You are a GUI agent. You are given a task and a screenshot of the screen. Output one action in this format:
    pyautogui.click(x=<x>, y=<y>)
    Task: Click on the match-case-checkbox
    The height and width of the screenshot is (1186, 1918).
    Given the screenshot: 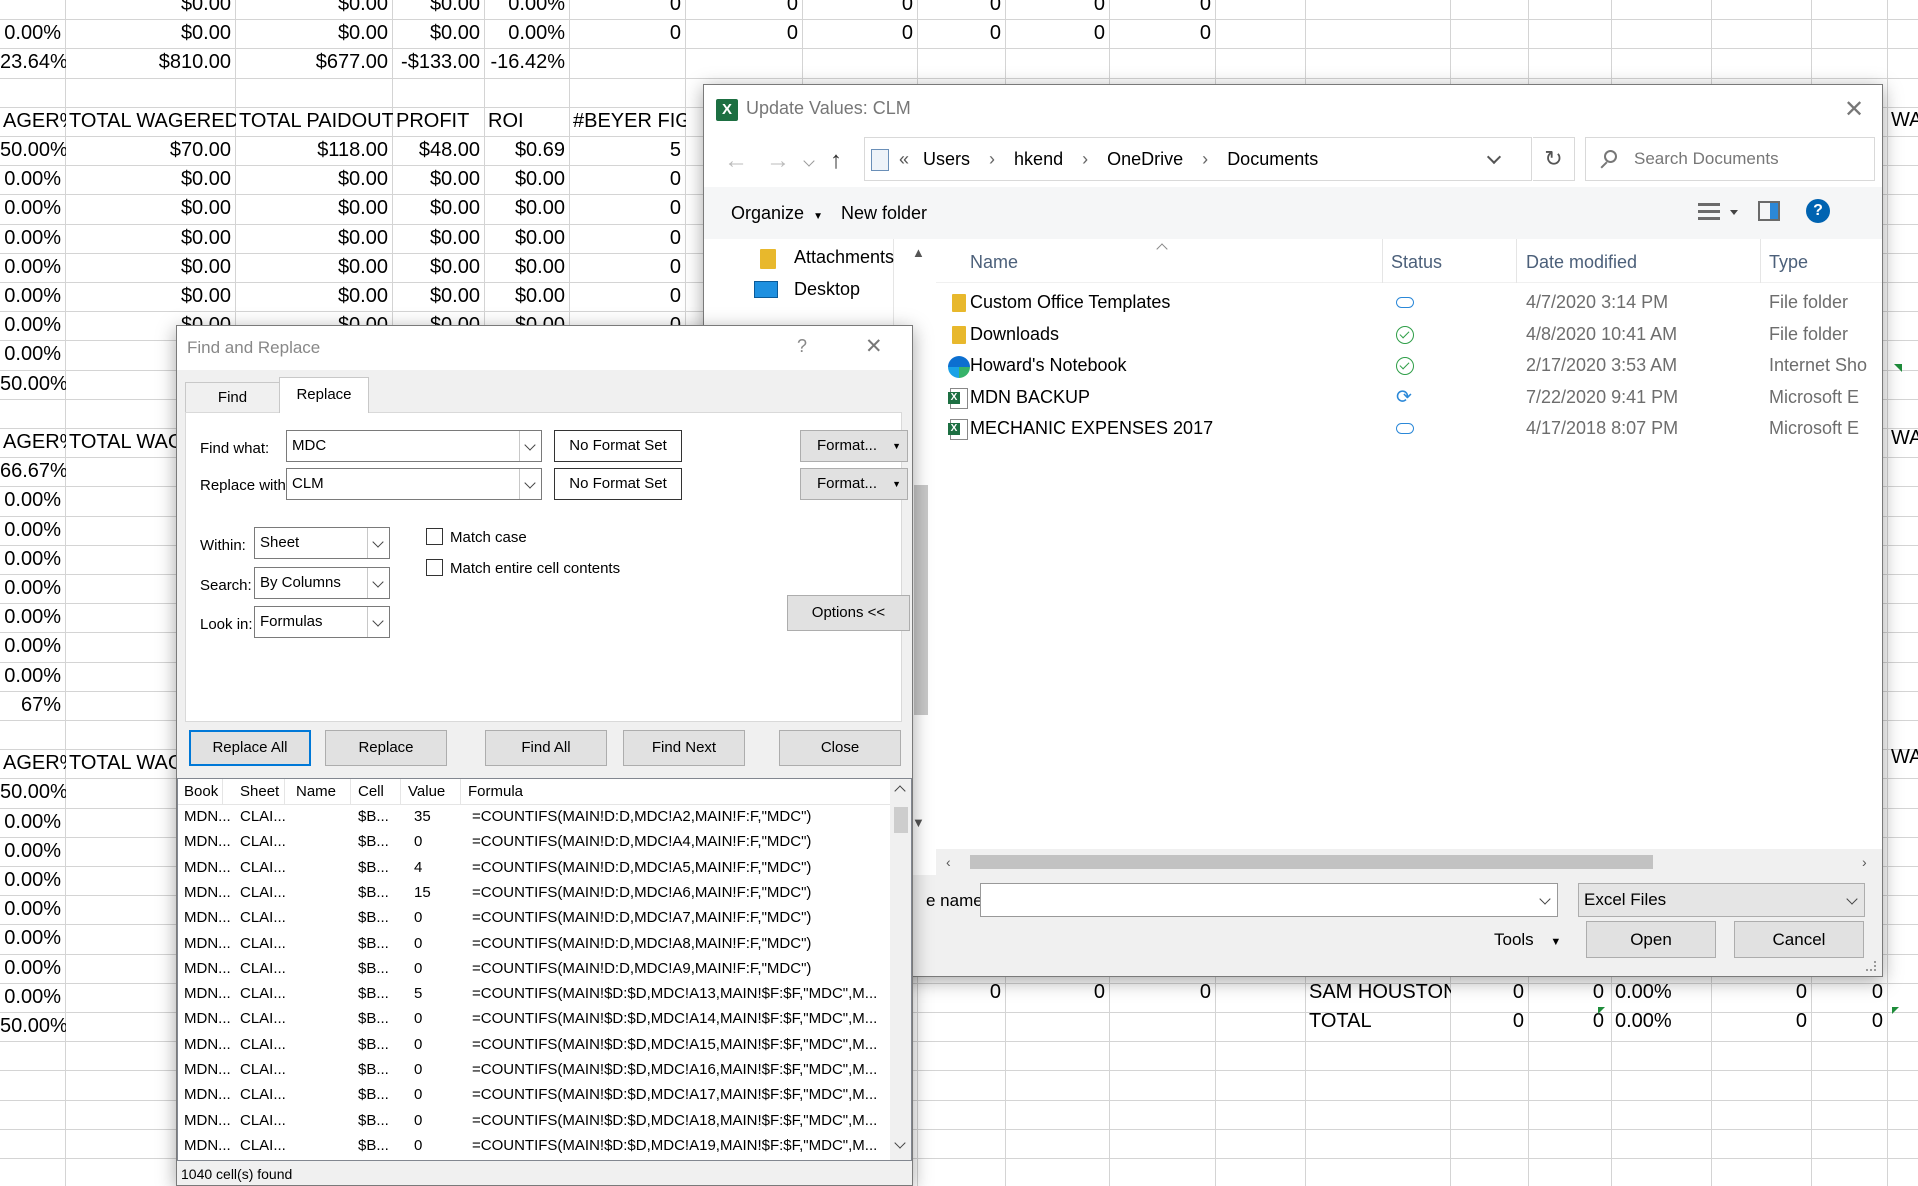 What is the action you would take?
    pyautogui.click(x=434, y=536)
    